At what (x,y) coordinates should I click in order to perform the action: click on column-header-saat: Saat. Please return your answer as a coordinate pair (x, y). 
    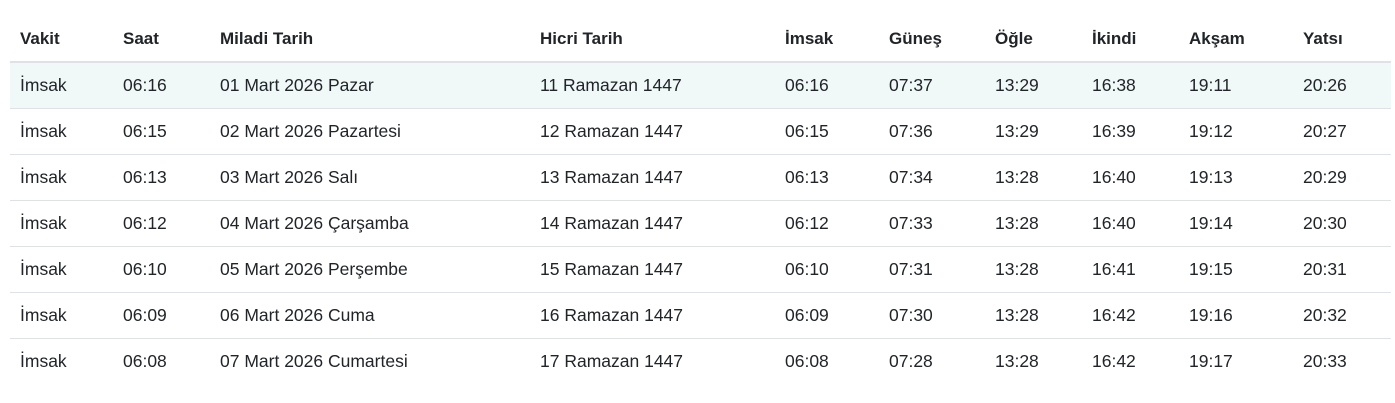
    Looking at the image, I should click on (161, 39).